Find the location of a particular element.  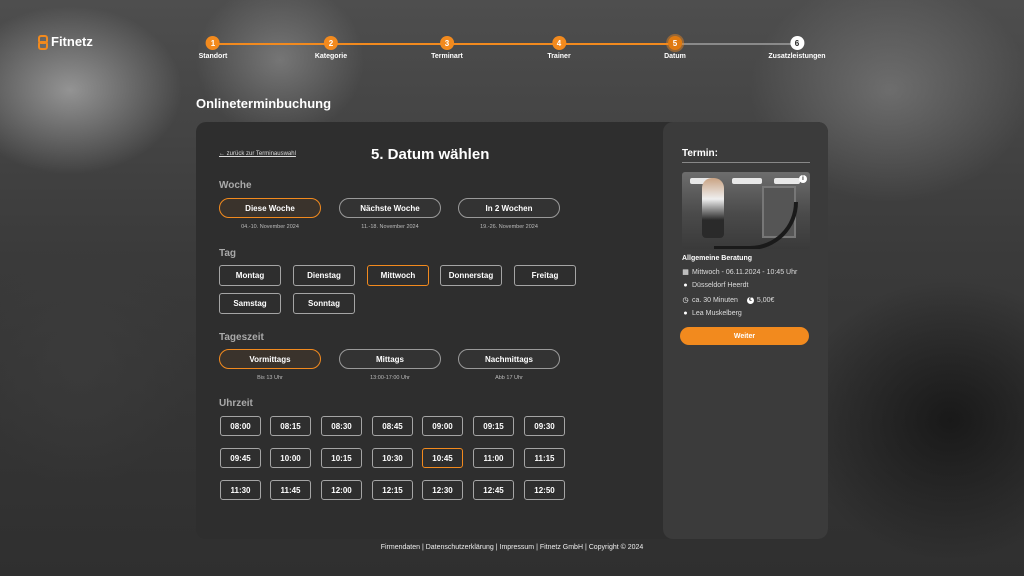

step-zusatzleistungen: 6 Zusatzleistungen is located at coordinates (797, 48).